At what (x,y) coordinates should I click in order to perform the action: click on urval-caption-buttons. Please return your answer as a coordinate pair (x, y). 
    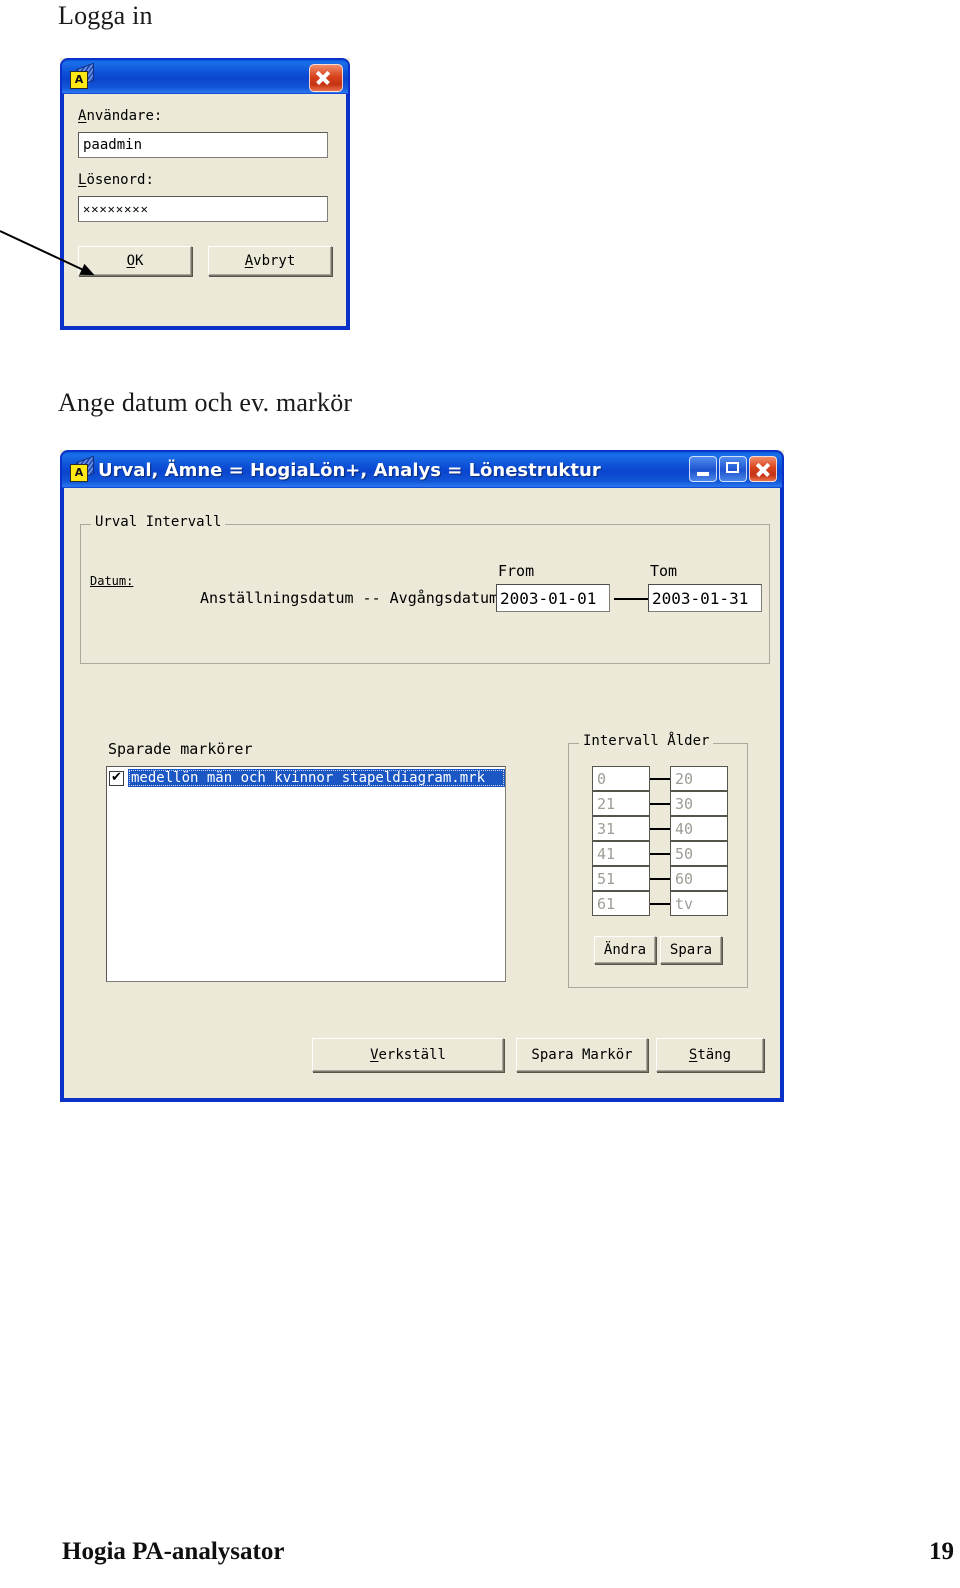
    Looking at the image, I should click on (733, 469).